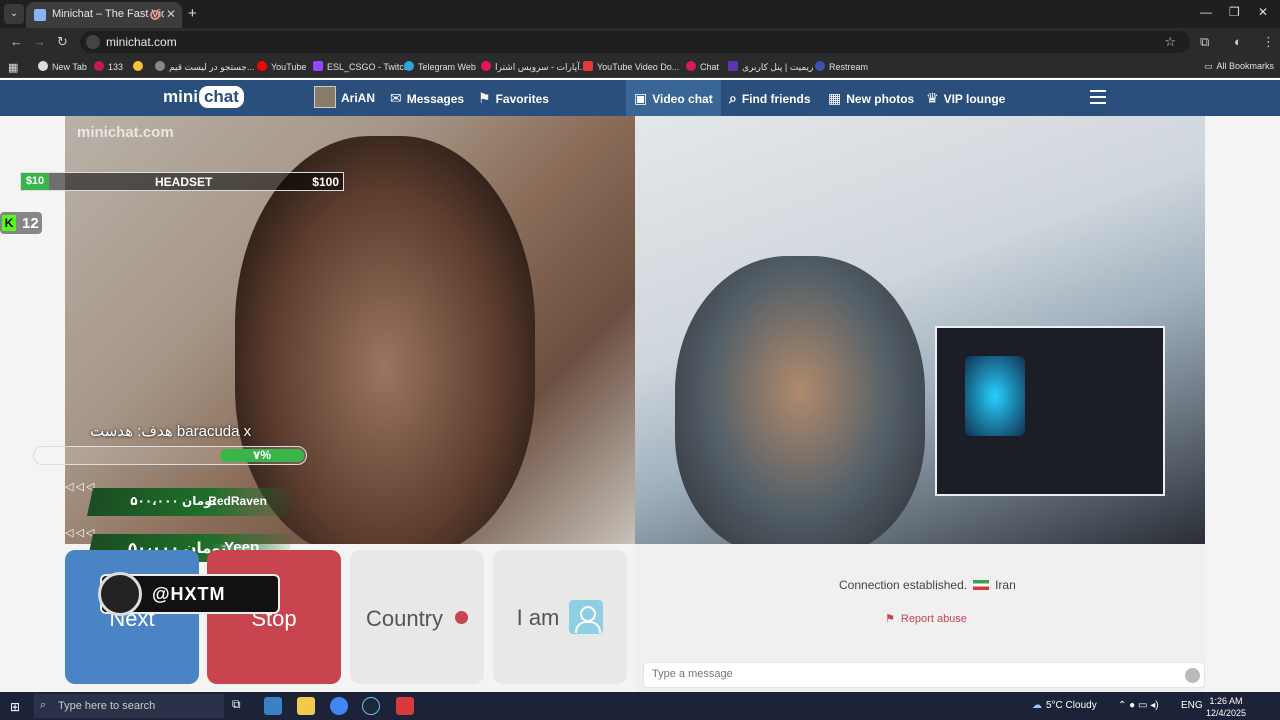  What do you see at coordinates (484, 98) in the screenshot?
I see `bookmark-icon: ⚑` at bounding box center [484, 98].